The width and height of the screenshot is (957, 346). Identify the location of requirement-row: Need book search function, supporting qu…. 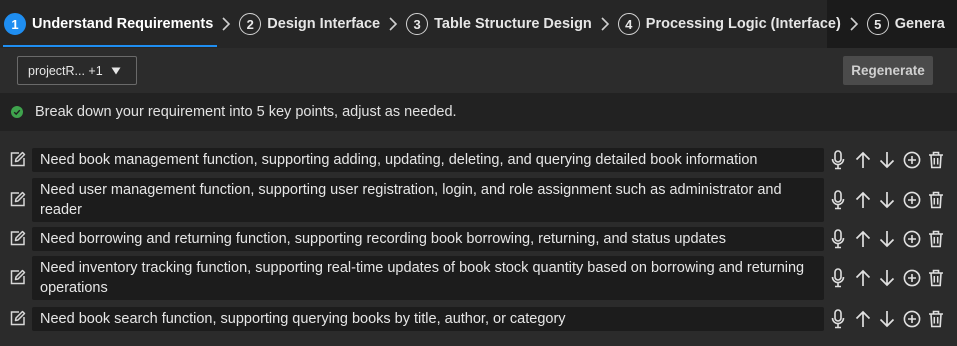
(478, 319).